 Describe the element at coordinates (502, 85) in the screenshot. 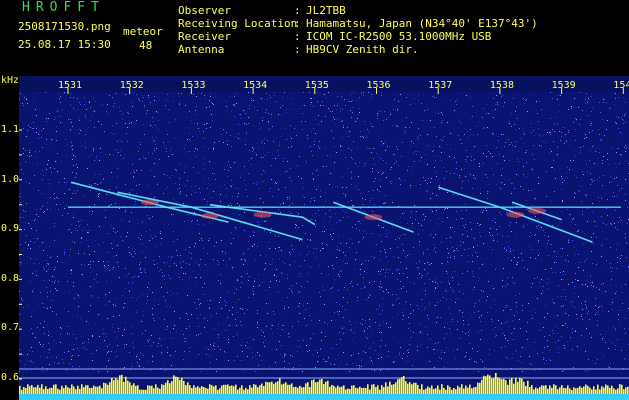

I see `x-tick-label: 1538` at that location.